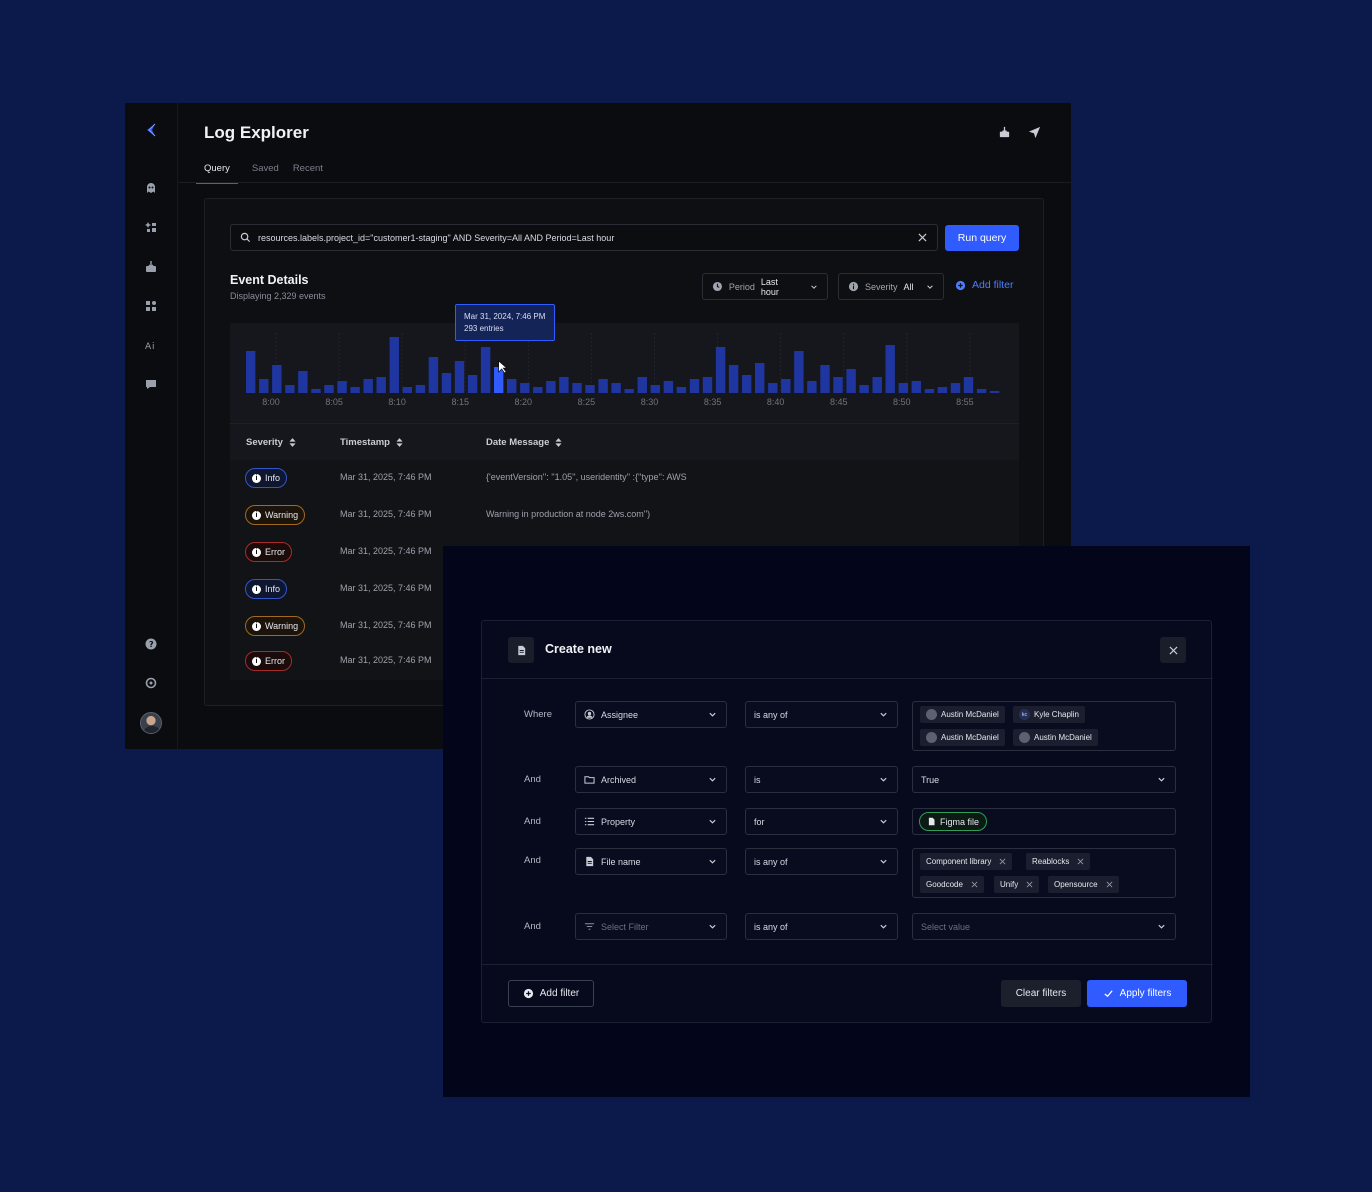 The image size is (1372, 1192). What do you see at coordinates (1058, 861) in the screenshot?
I see `file-name-chip: Reablocks` at bounding box center [1058, 861].